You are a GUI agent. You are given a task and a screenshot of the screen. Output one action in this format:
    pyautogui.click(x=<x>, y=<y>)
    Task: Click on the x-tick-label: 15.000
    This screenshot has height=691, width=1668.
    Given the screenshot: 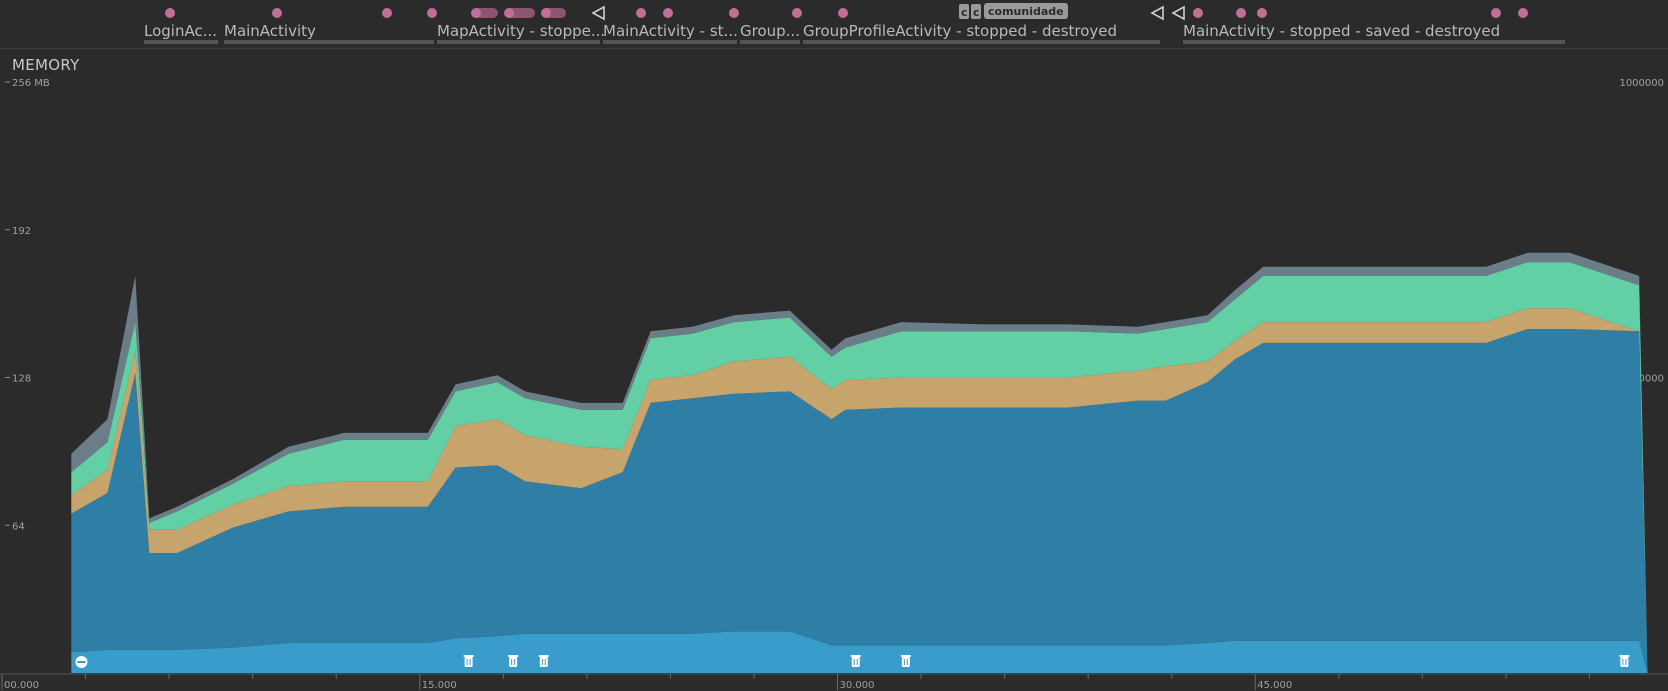 What is the action you would take?
    pyautogui.click(x=439, y=685)
    